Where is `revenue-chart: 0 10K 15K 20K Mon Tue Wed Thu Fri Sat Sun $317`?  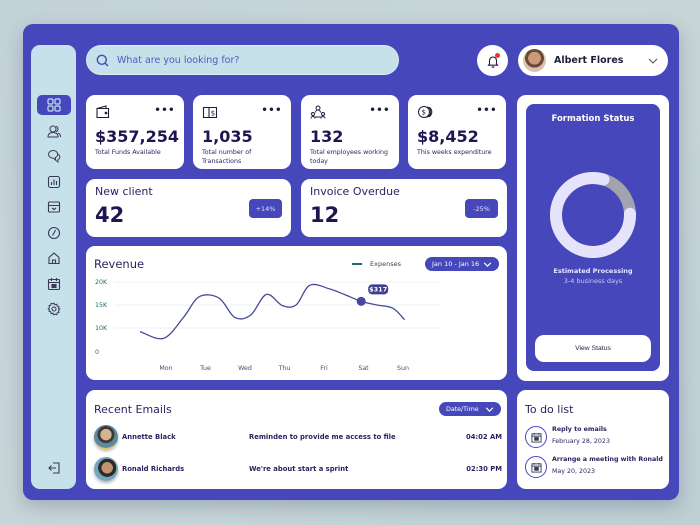 revenue-chart: 0 10K 15K 20K Mon Tue Wed Thu Fri Sat Sun $317 is located at coordinates (268, 325).